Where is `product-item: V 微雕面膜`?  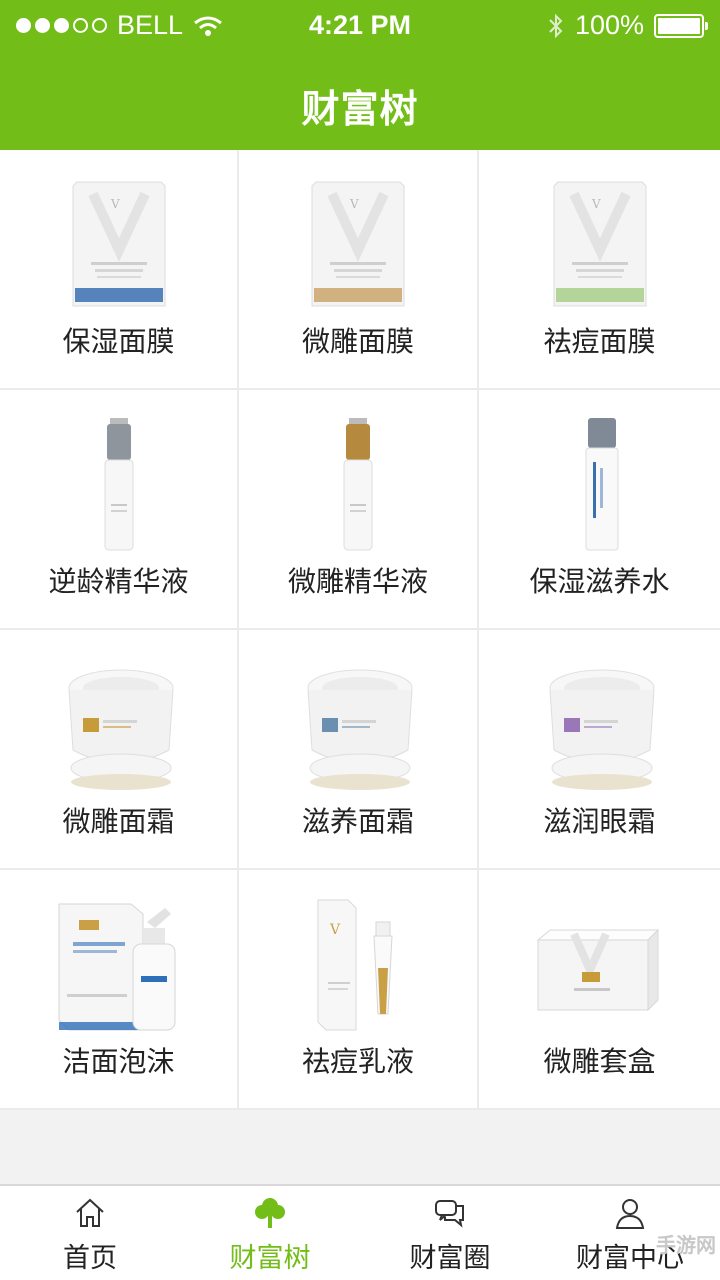 product-item: V 微雕面膜 is located at coordinates (359, 270).